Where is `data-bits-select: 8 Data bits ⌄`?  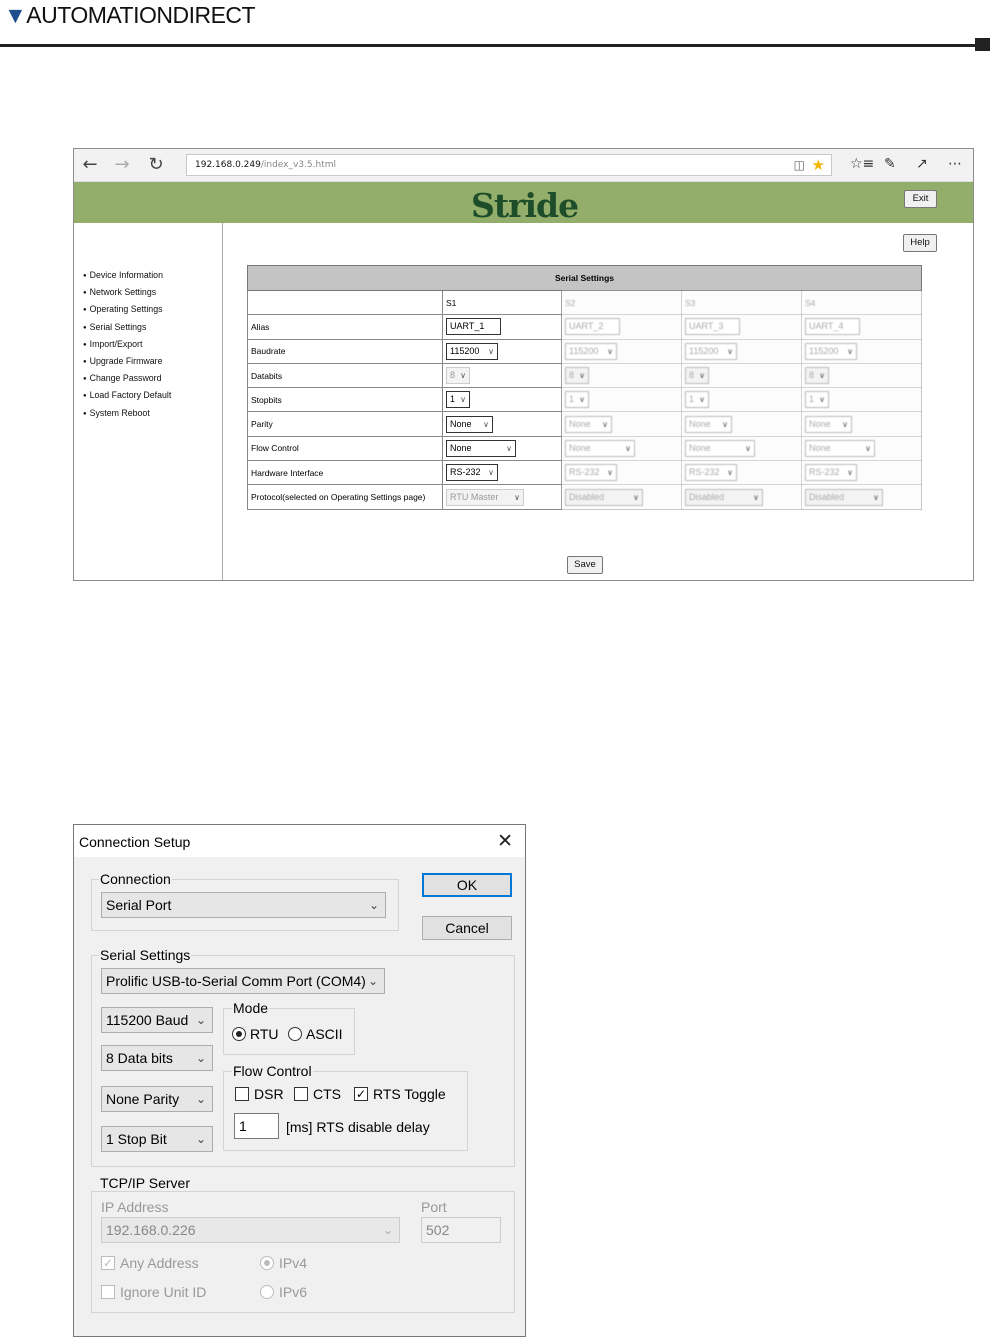
data-bits-select: 8 Data bits ⌄ is located at coordinates (157, 1058).